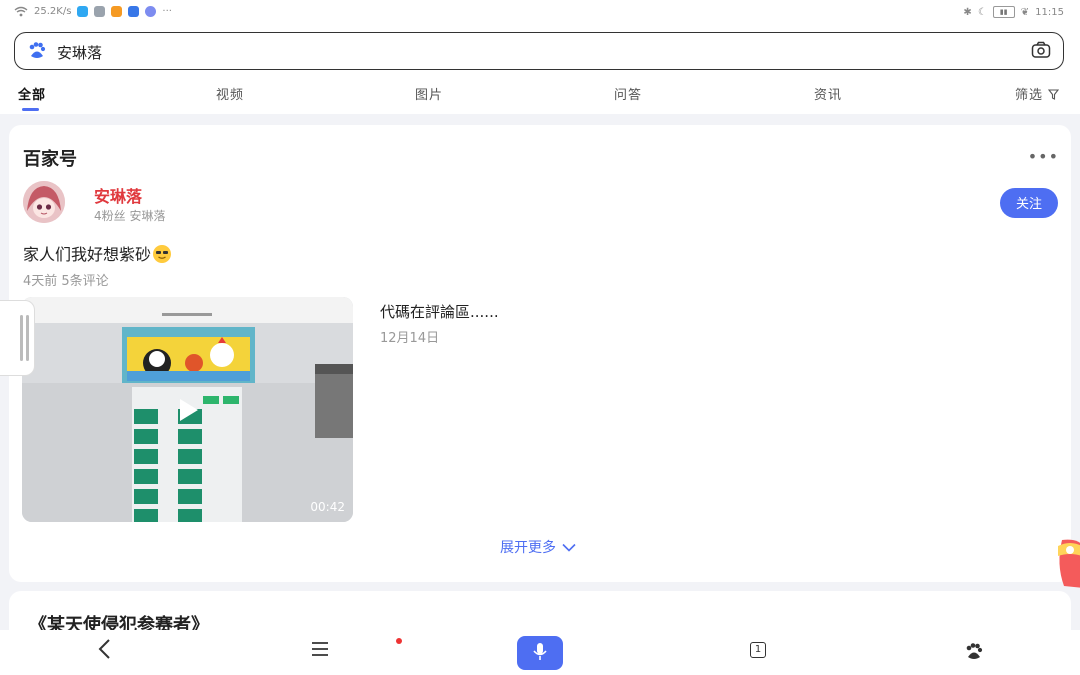 This screenshot has width=1080, height=675. I want to click on camera-icon, so click(1041, 50).